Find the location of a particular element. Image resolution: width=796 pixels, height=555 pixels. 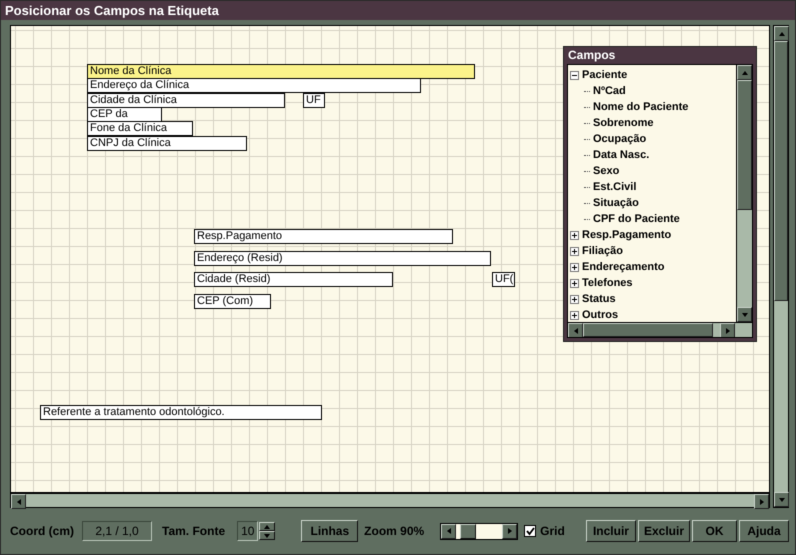

action-button: Ajuda is located at coordinates (764, 531).